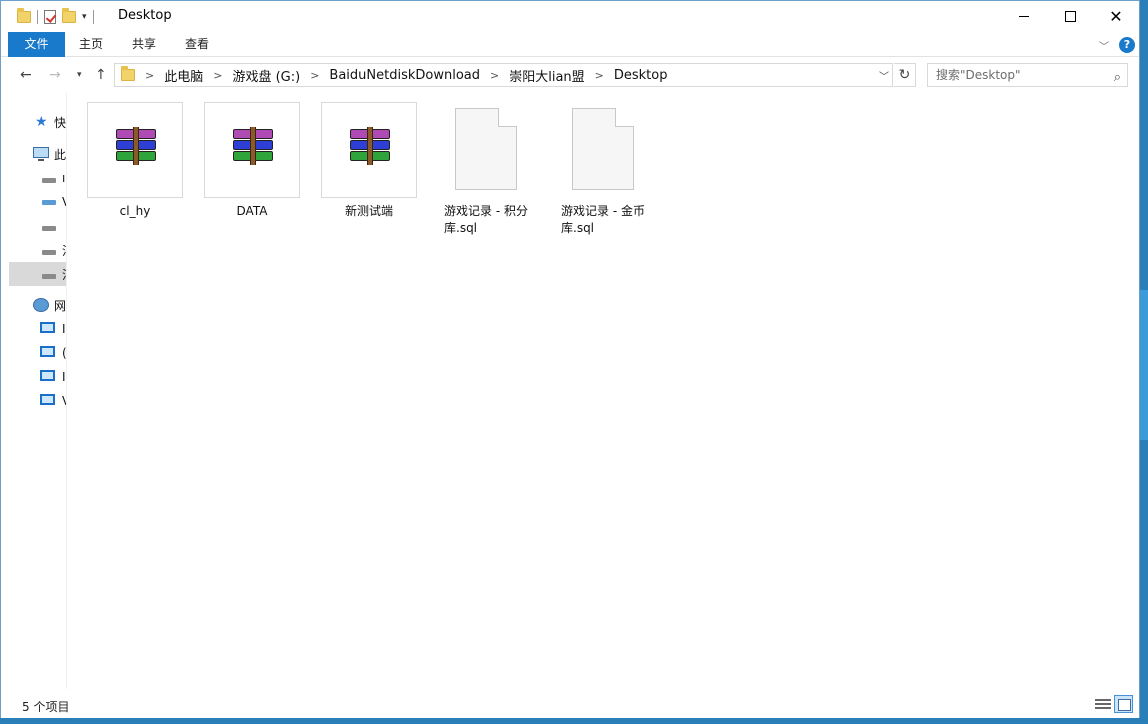 This screenshot has width=1148, height=724. What do you see at coordinates (1127, 45) in the screenshot?
I see `help-icon: ?` at bounding box center [1127, 45].